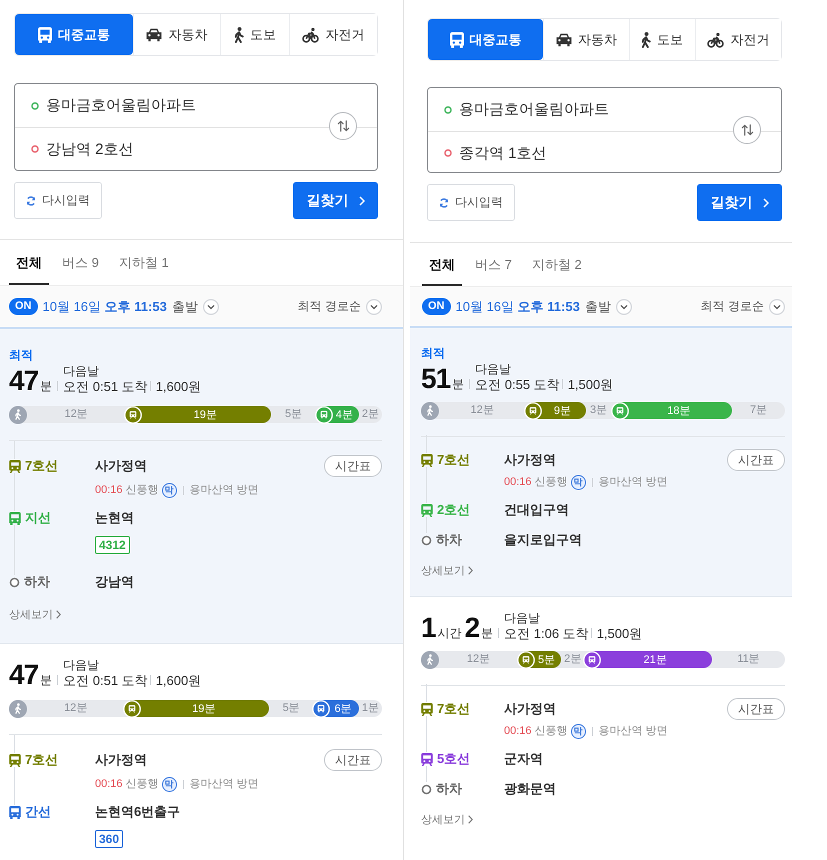 This screenshot has height=860, width=827. Describe the element at coordinates (201, 751) in the screenshot. I see `route-card: 47 분 다음날 오전 0:51 도착 1,600원 12분 19분 5분 6분 1분 7호선 사가정역 시간표 00:16 신풍행 막 용마산역 방면 간선 논현역6번출구 360` at that location.